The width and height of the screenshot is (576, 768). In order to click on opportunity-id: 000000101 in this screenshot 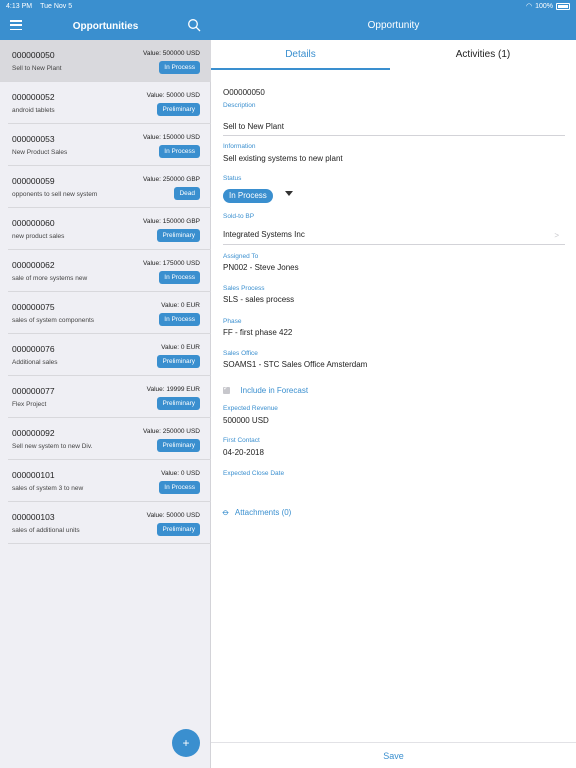, I will do `click(33, 475)`.